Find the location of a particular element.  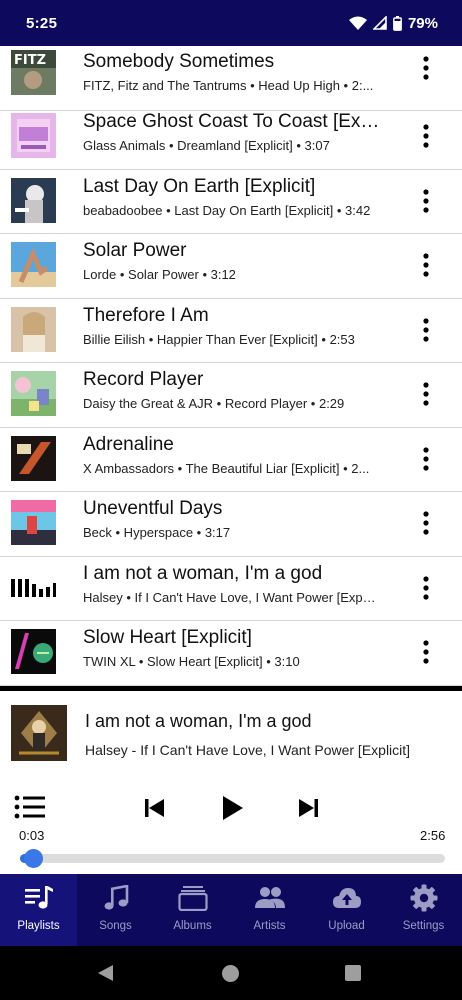

nav-label: Albums is located at coordinates (192, 926).